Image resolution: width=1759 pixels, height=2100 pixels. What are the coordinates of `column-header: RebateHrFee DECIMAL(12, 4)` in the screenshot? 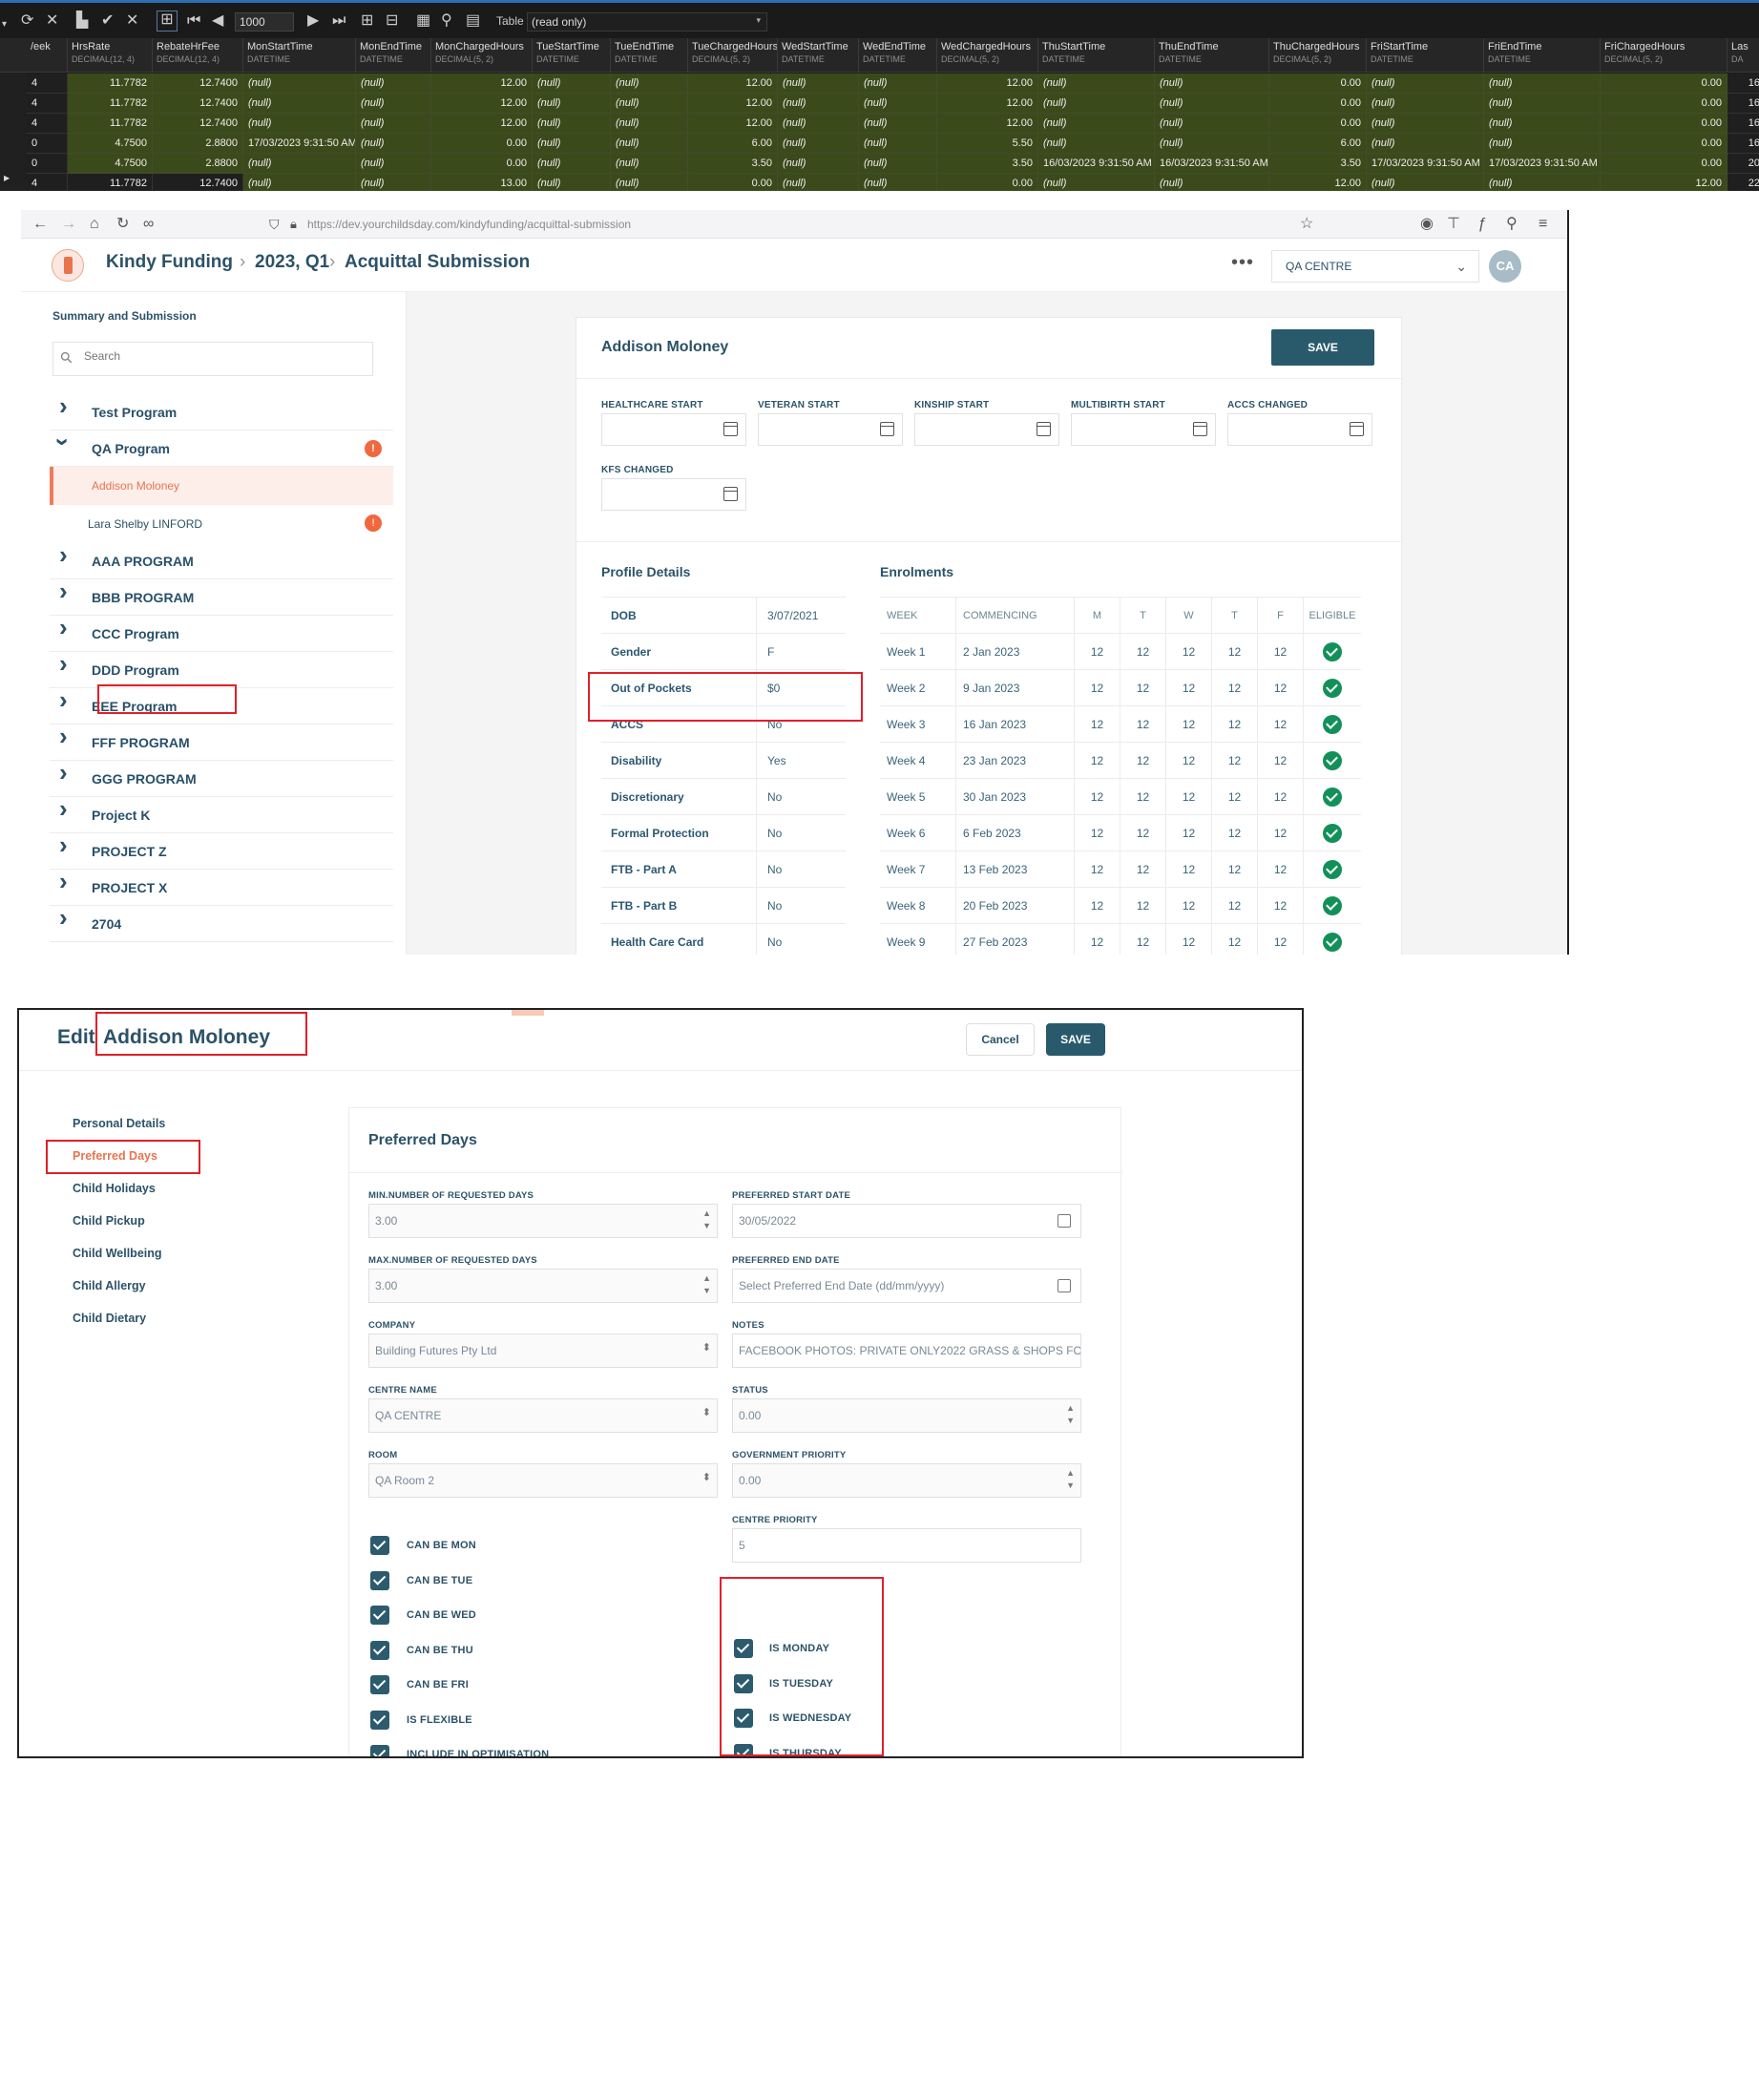 It's located at (198, 56).